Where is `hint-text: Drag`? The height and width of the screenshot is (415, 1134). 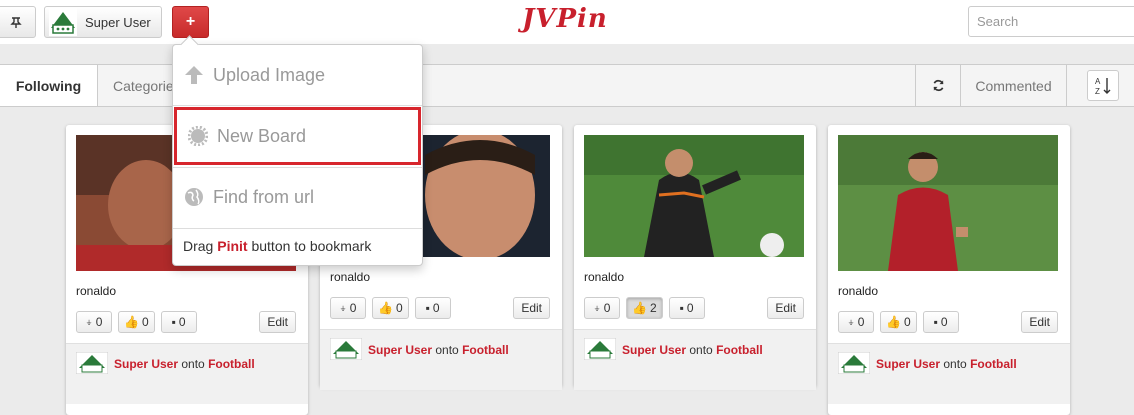
hint-text: Drag is located at coordinates (200, 246).